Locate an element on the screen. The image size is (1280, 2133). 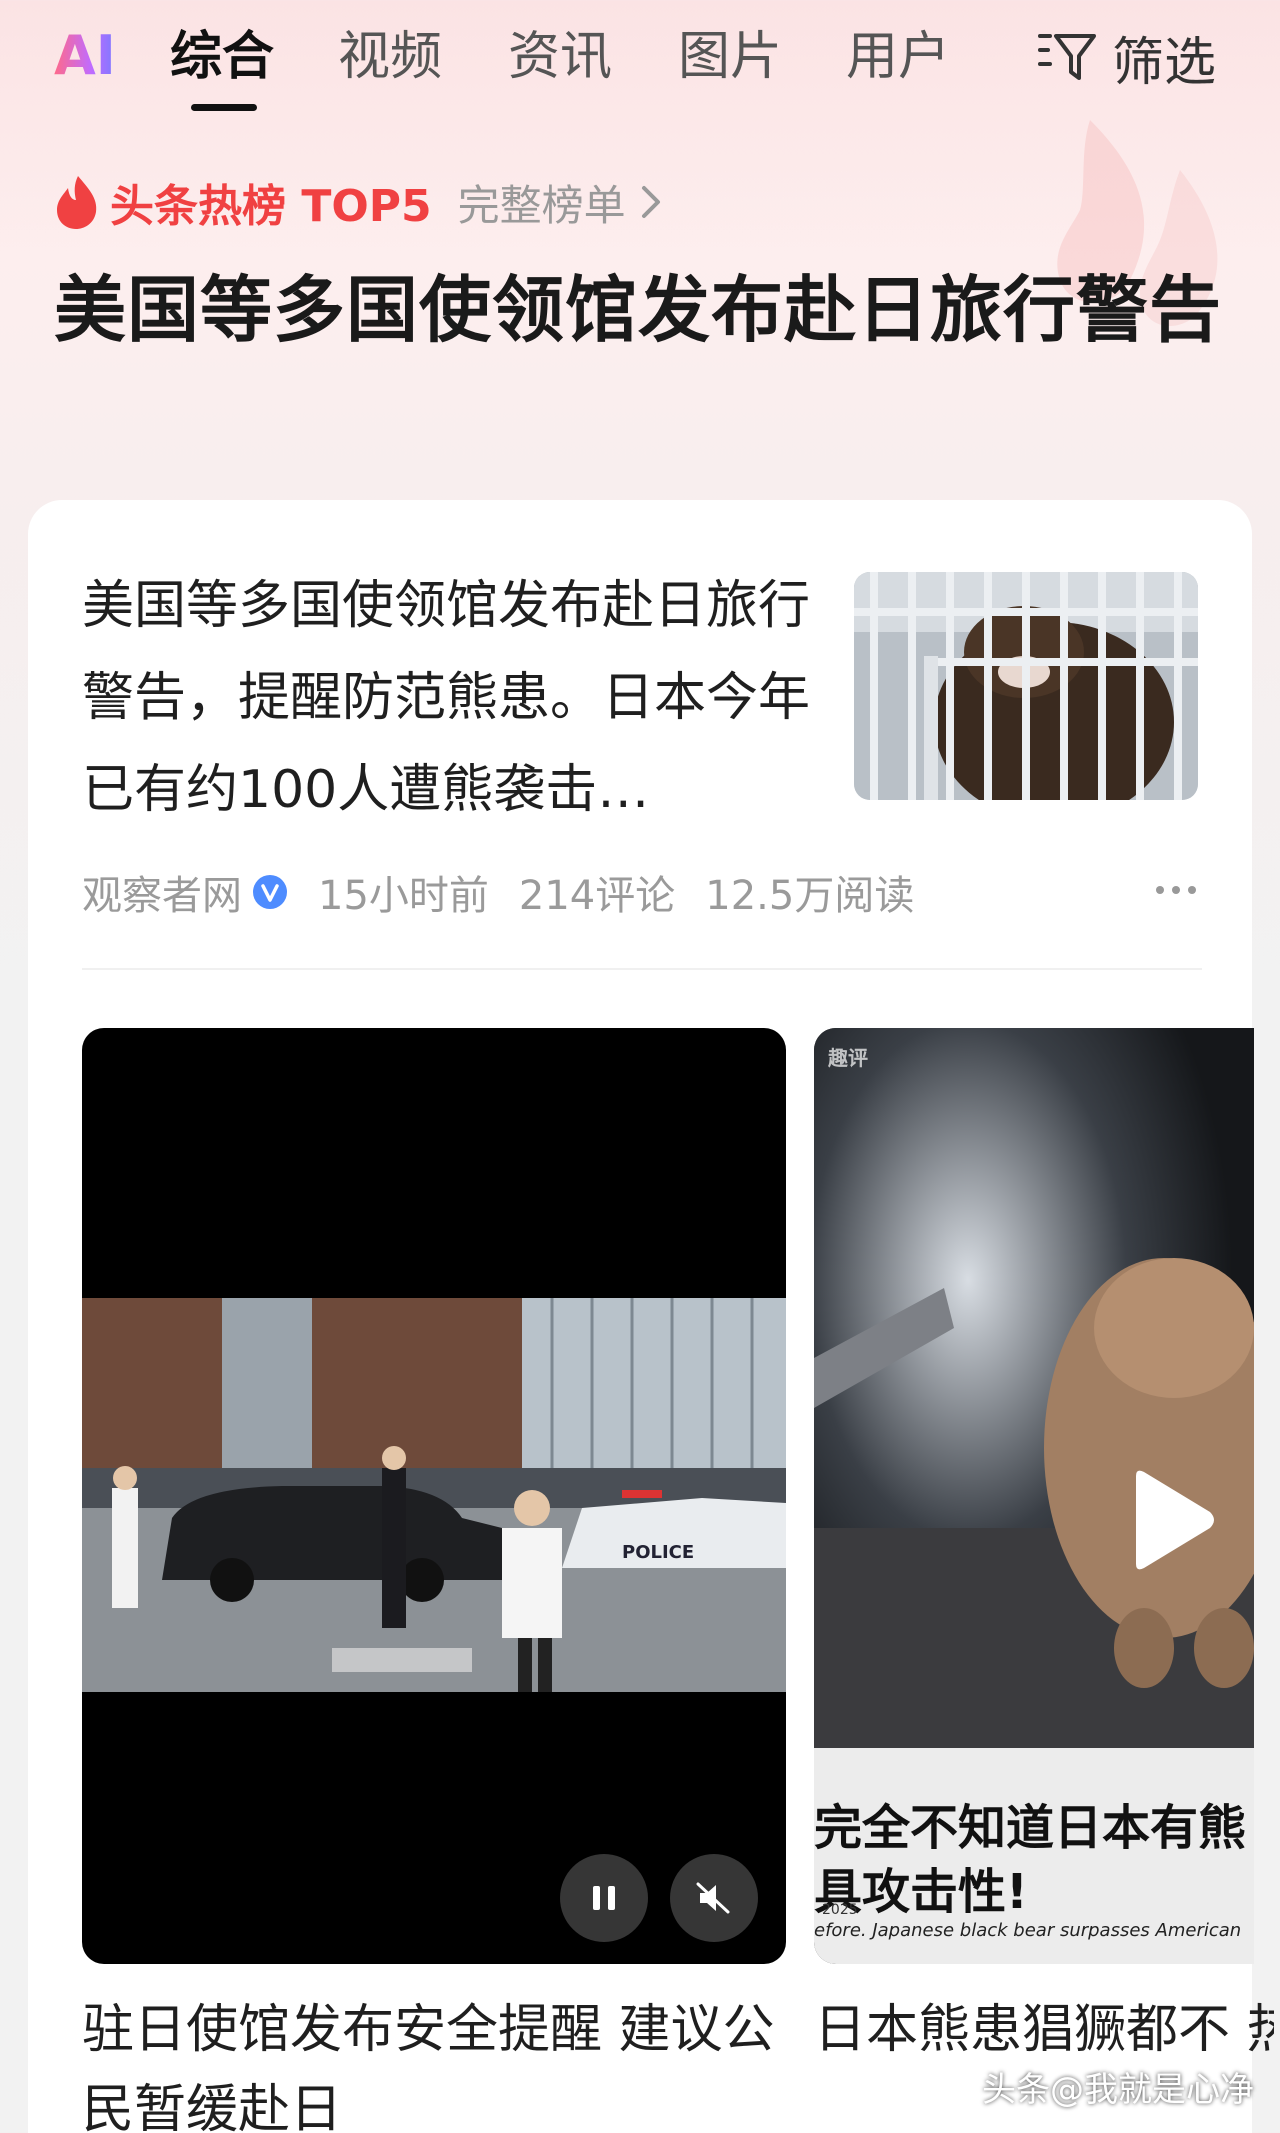
article-meta: 观察者网 15小时前 214评论 12.5万阅读 is located at coordinates (642, 892).